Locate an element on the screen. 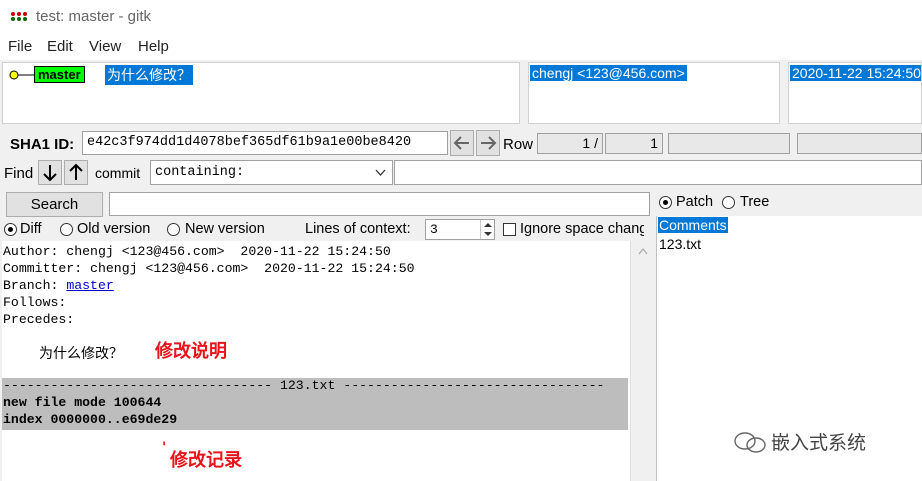 The width and height of the screenshot is (922, 481). diff-radio-label: Diff is located at coordinates (31, 229).